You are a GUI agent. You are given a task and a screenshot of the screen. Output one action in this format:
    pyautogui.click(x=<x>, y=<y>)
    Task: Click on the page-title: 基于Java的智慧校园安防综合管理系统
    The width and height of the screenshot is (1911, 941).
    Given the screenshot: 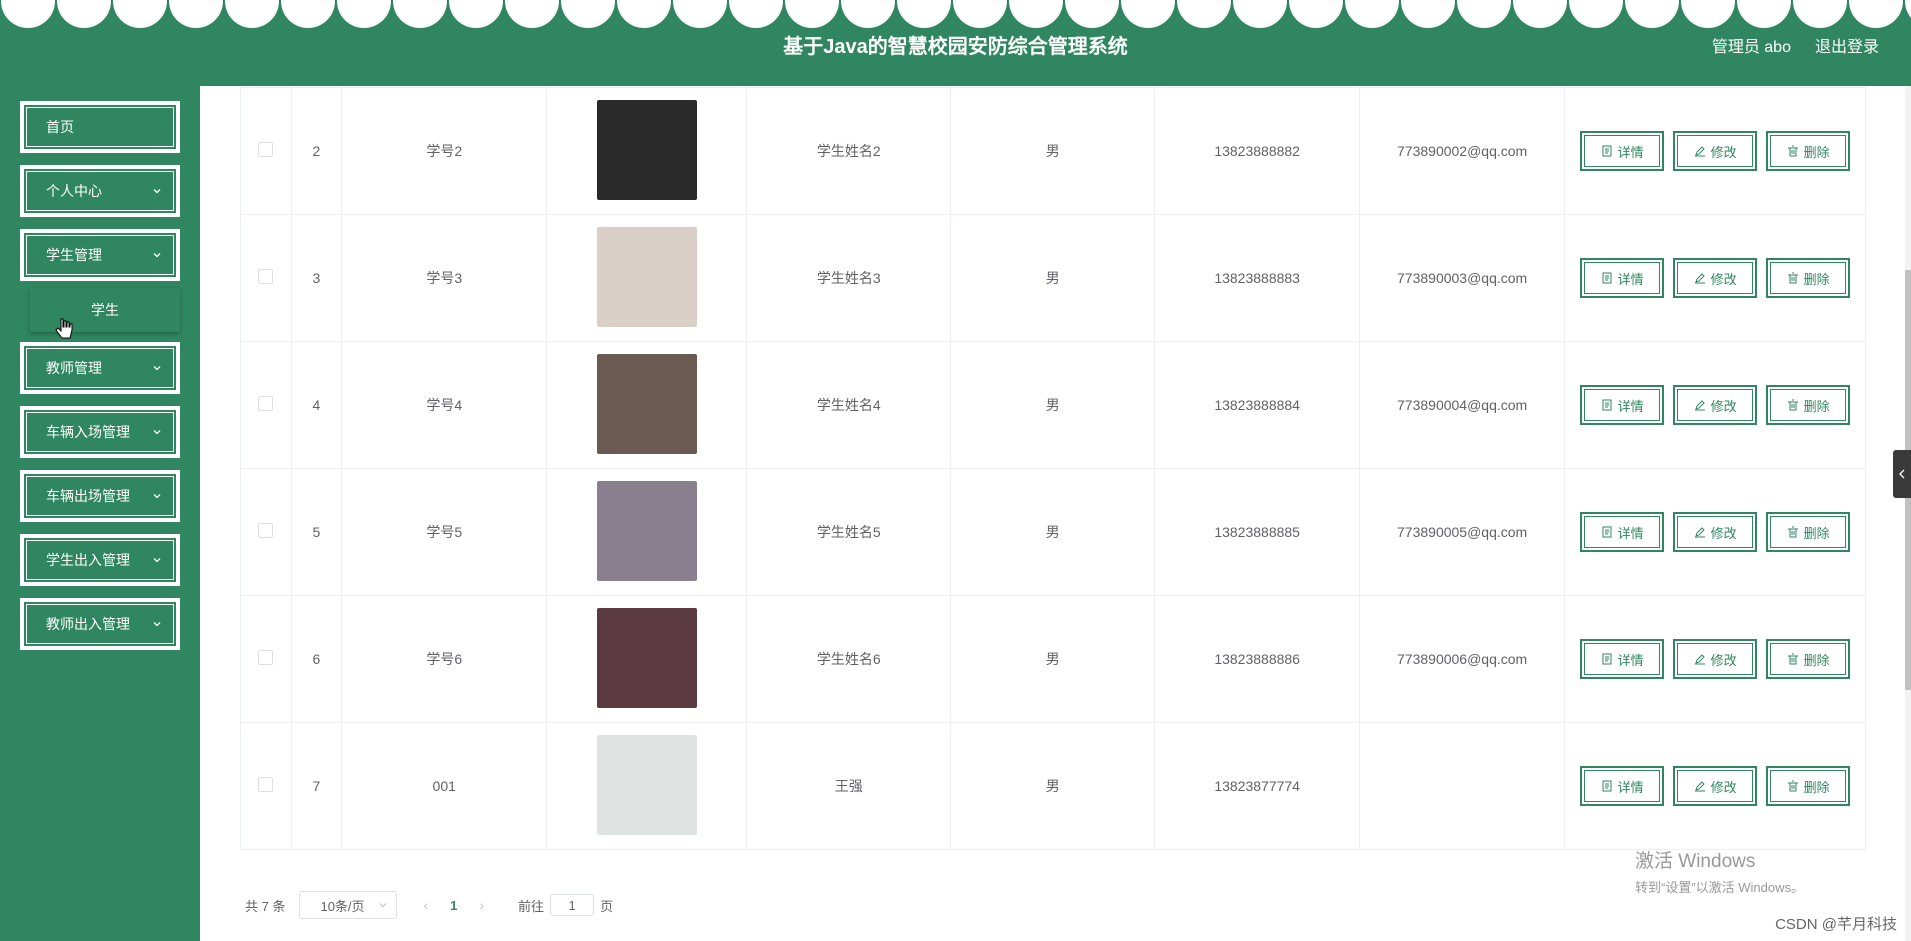 What is the action you would take?
    pyautogui.click(x=955, y=47)
    